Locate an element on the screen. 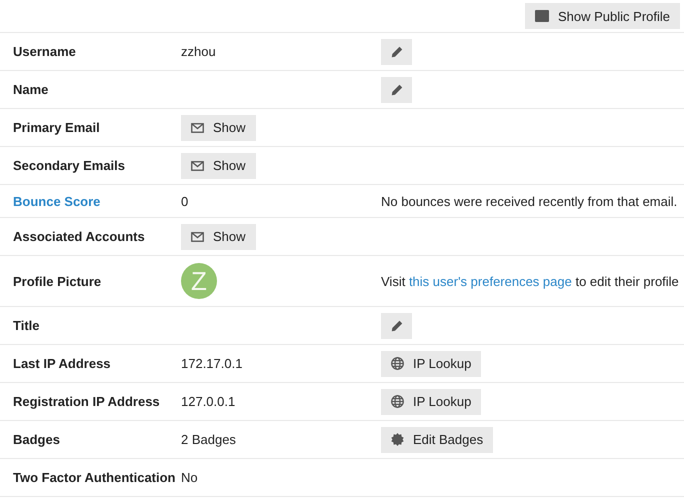  field-label: Last IP Address is located at coordinates (62, 363).